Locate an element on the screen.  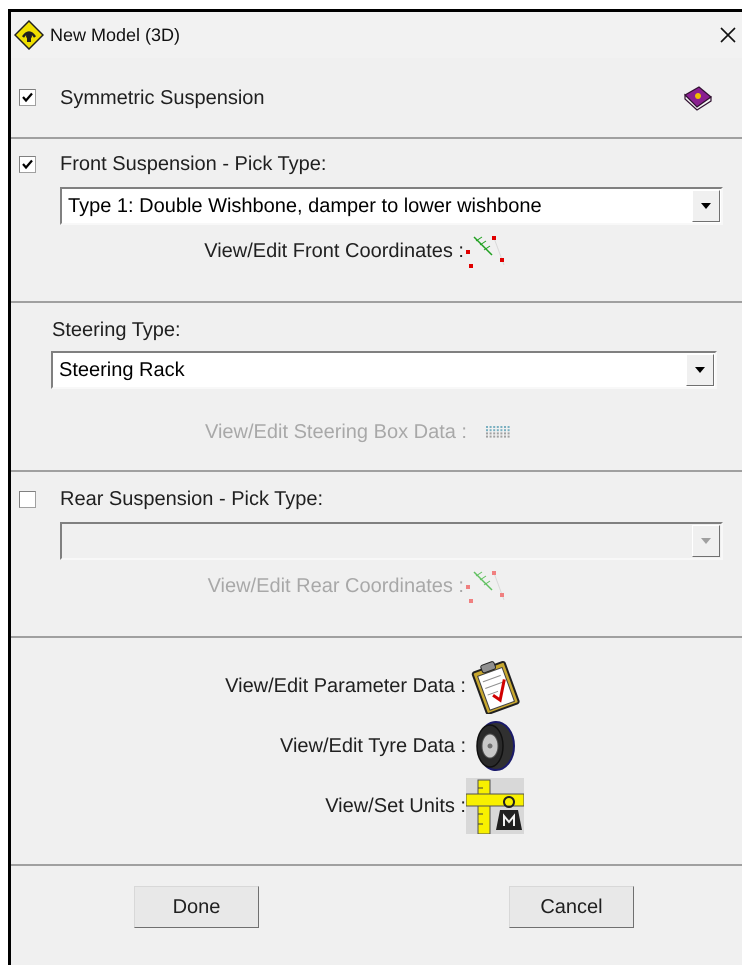
checkbox-label: Front Suspension - Pick Type: is located at coordinates (193, 164).